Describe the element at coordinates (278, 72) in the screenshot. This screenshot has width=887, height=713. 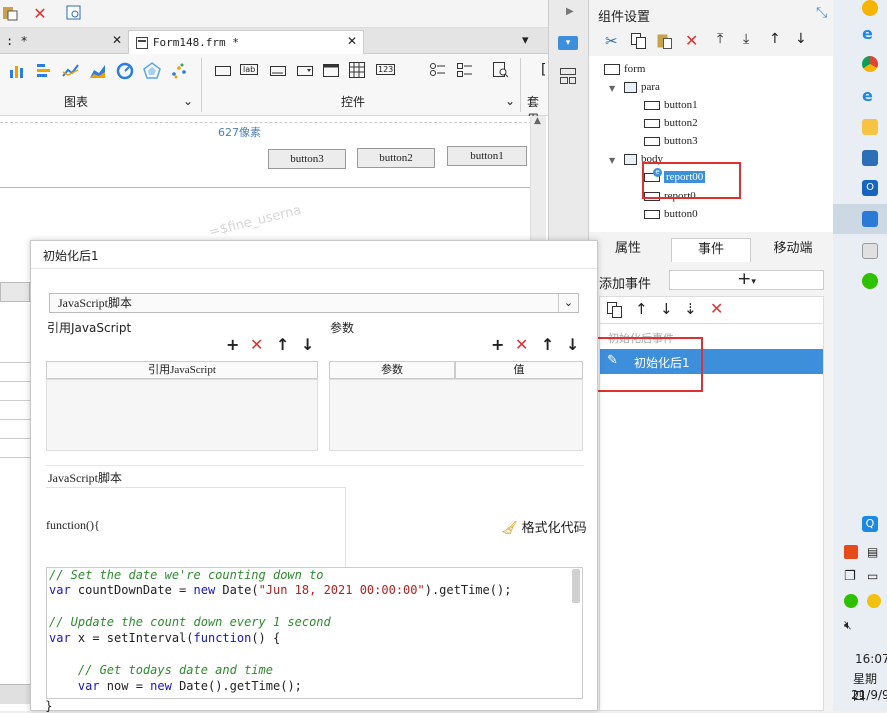
I see `textfield-control-icon` at that location.